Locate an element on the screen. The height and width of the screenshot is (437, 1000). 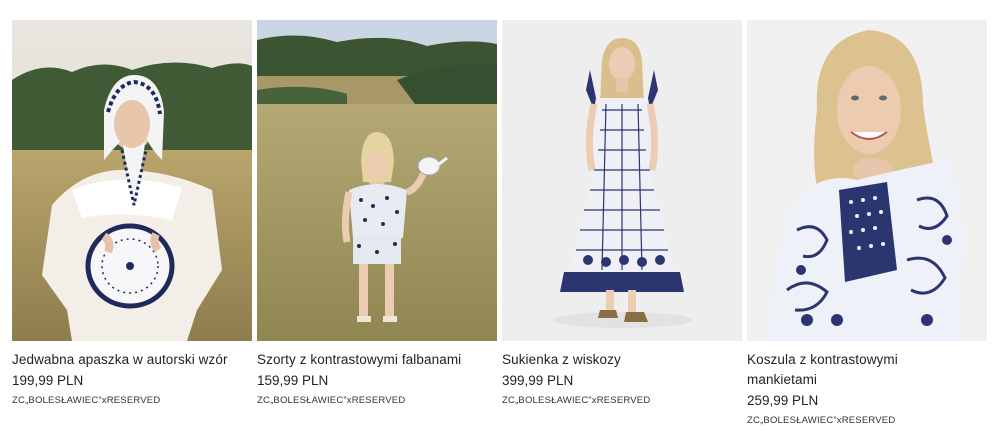
product-price: 159,99 PLN is located at coordinates (293, 380).